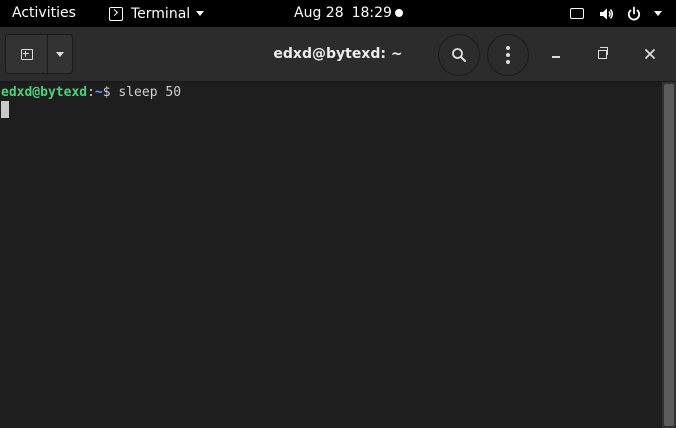  What do you see at coordinates (161, 13) in the screenshot?
I see `app-menu-label: Terminal` at bounding box center [161, 13].